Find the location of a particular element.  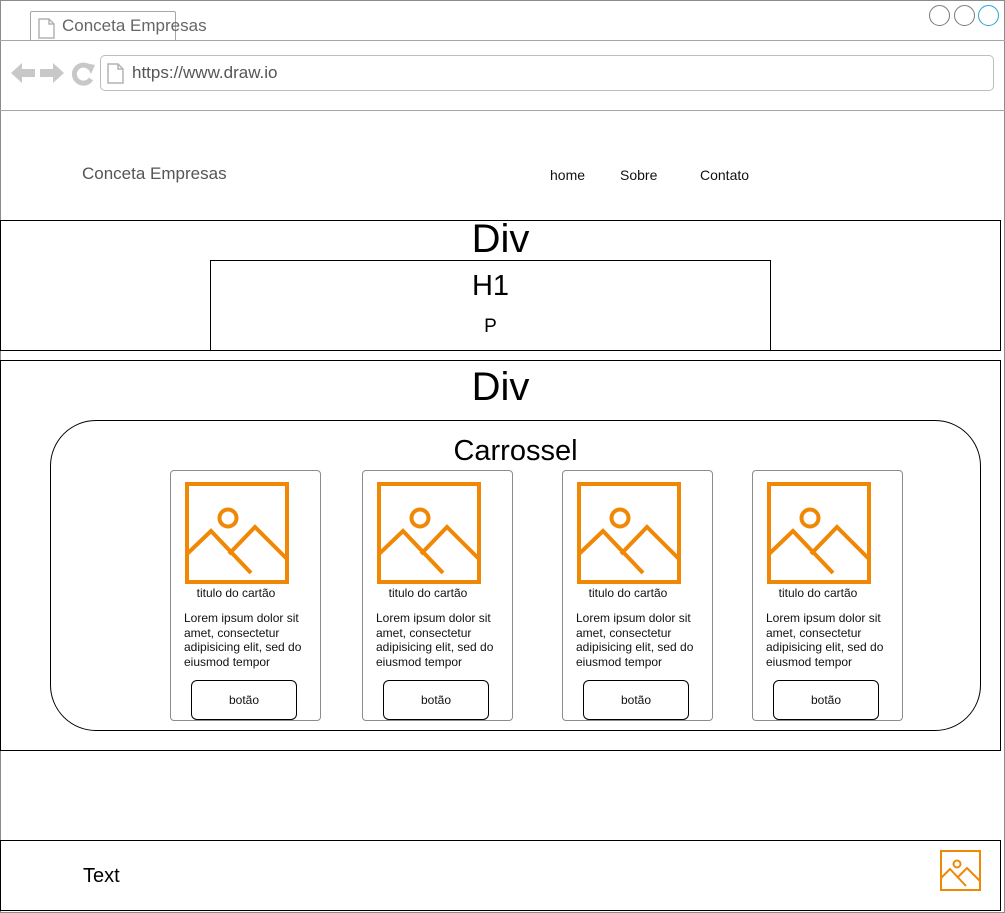

address-bar: https://www.draw.io is located at coordinates (547, 73).